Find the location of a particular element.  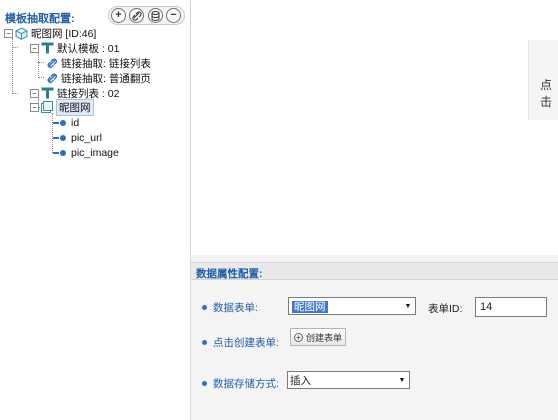

tree-field-label: id is located at coordinates (75, 123).